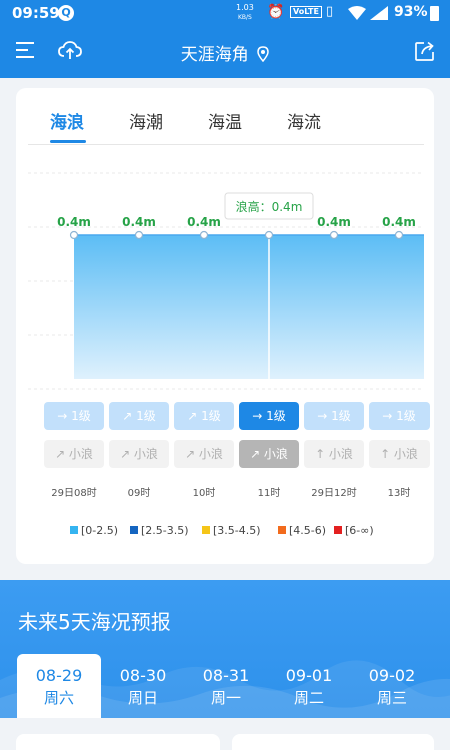 The image size is (450, 750). I want to click on forecast-day-date: 09-01, so click(309, 675).